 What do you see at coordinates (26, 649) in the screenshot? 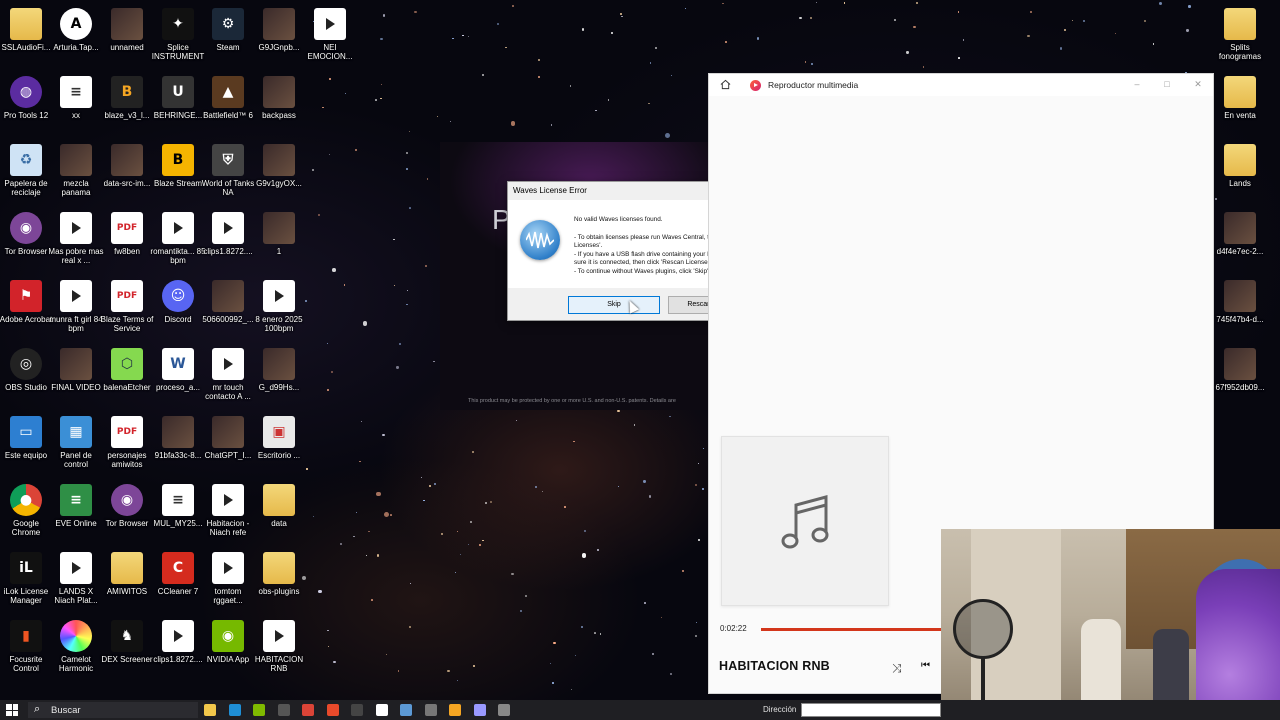
I see `desktop-icon: ▮ Focusrite Control` at bounding box center [26, 649].